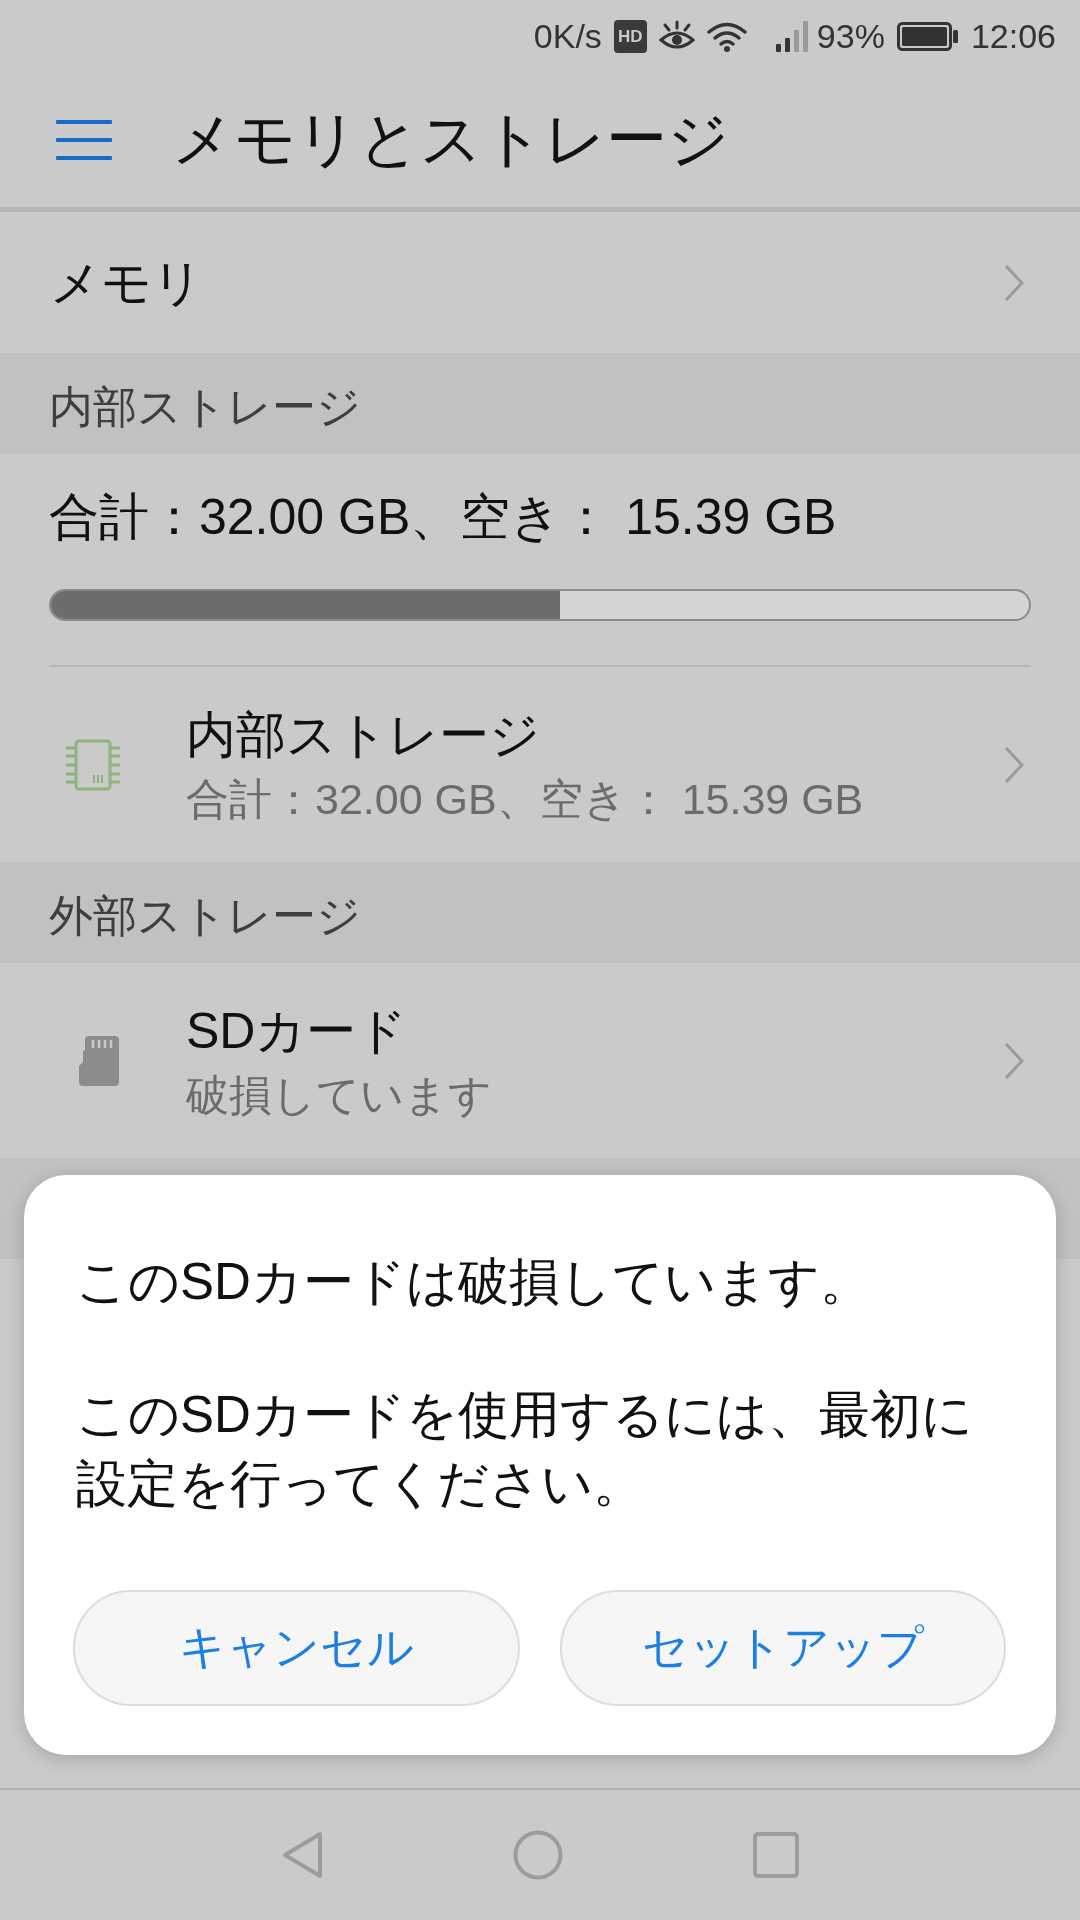  I want to click on section-header: 内部ストレージ, so click(540, 403).